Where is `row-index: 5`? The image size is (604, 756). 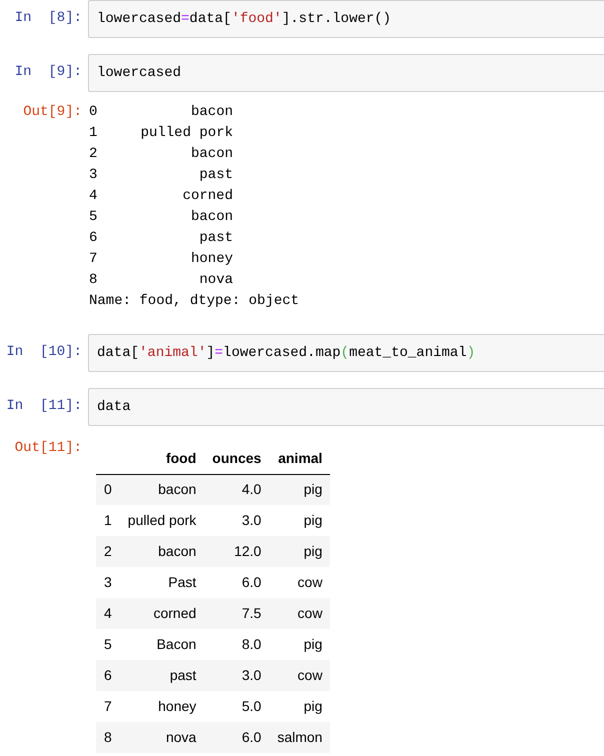 row-index: 5 is located at coordinates (108, 644).